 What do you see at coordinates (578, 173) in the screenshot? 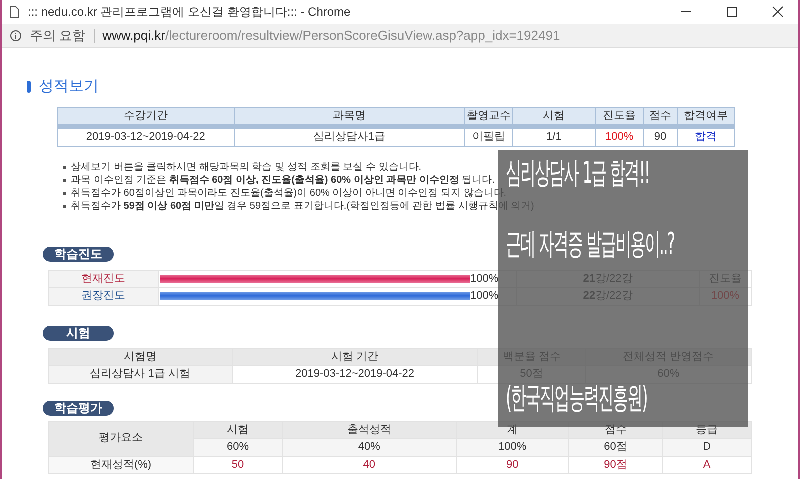
I see `caption-text: 심리상담사 1급 합격!!` at bounding box center [578, 173].